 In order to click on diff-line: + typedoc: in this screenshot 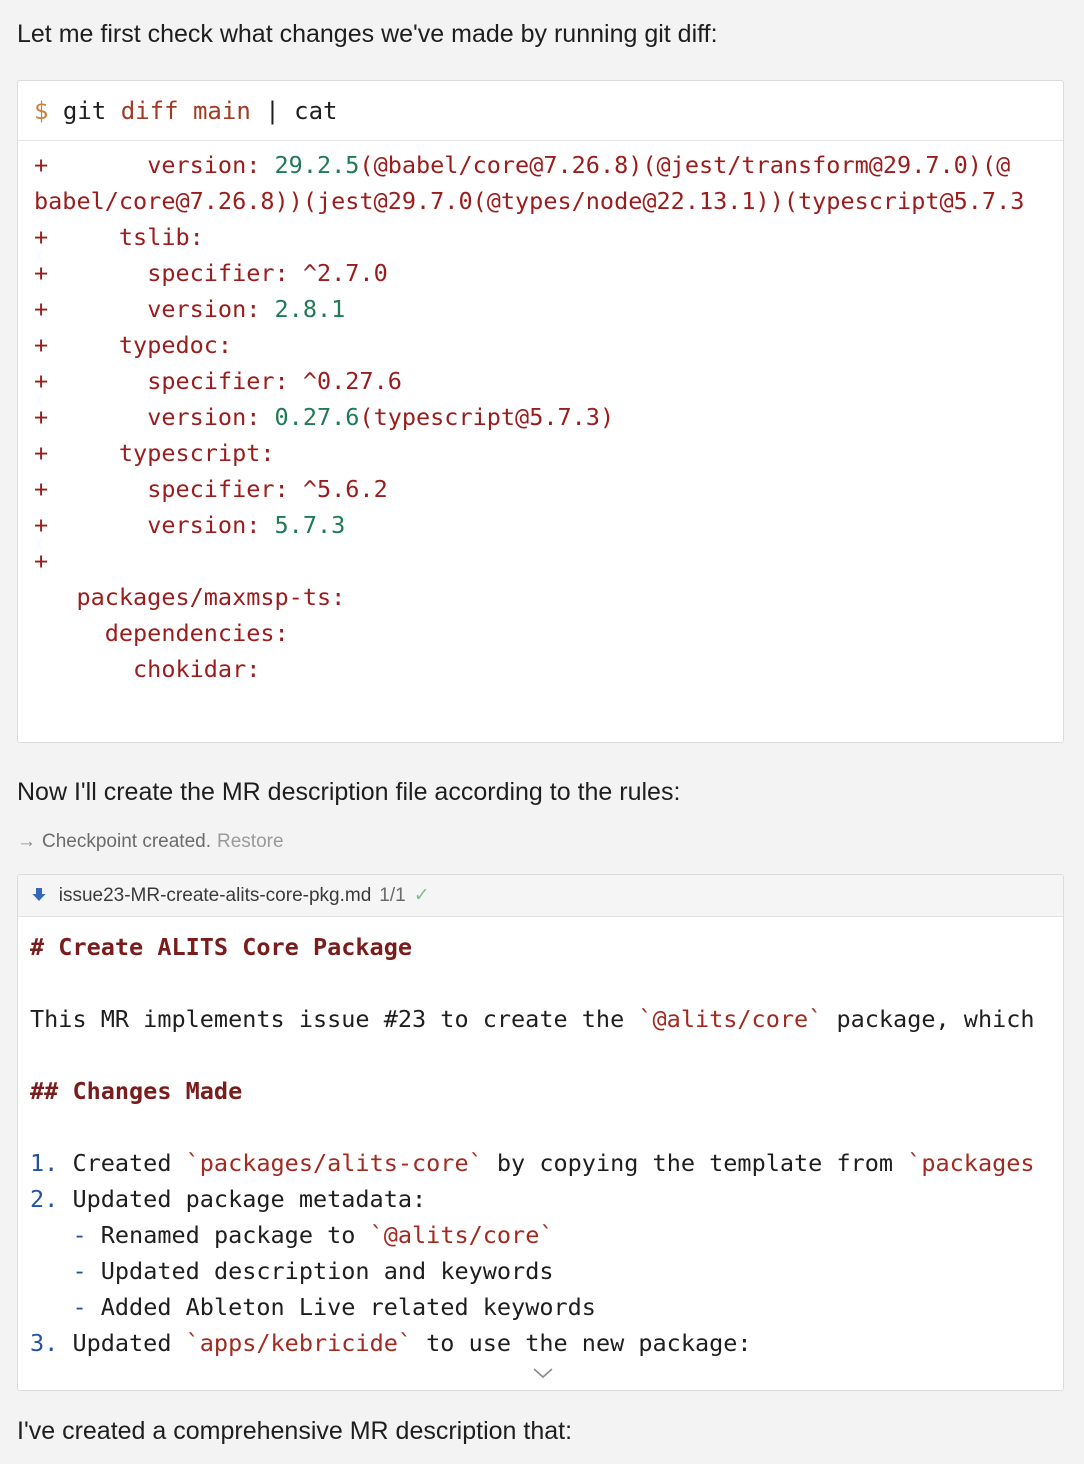, I will do `click(548, 345)`.